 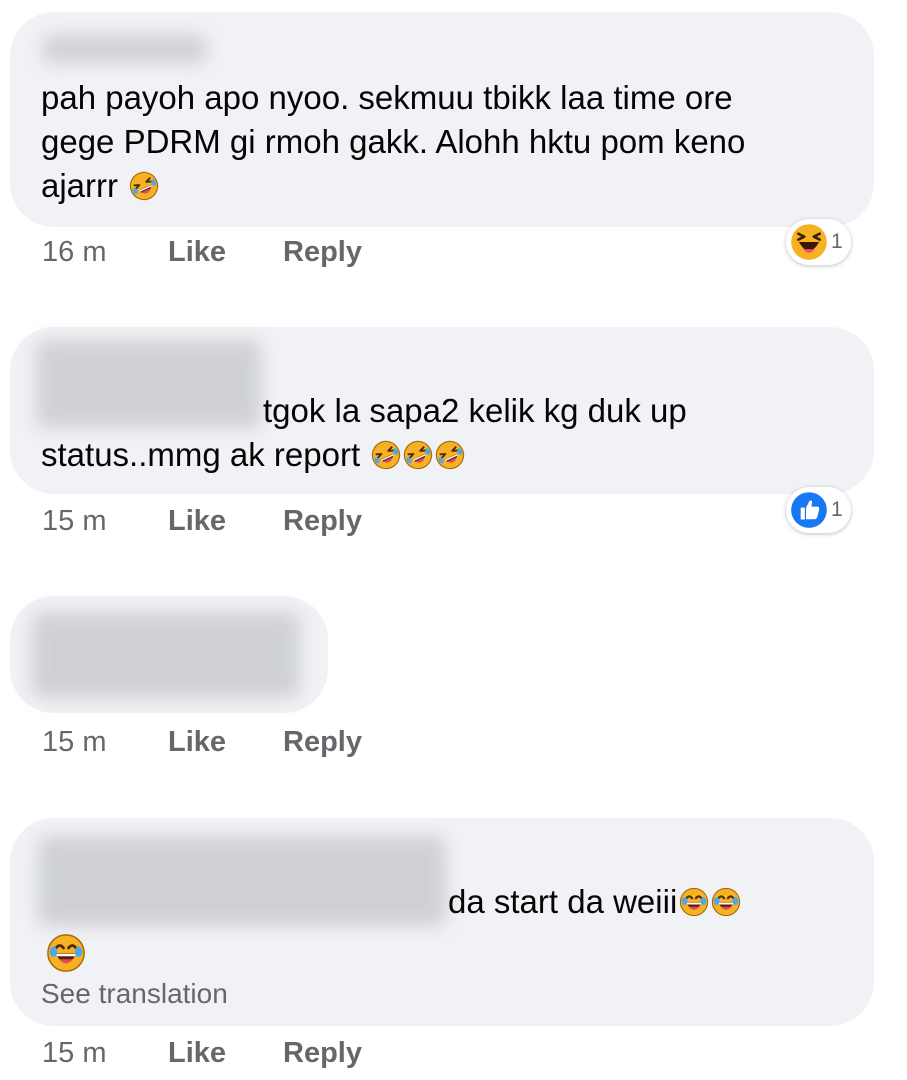 I want to click on like-reaction-icon, so click(x=809, y=510).